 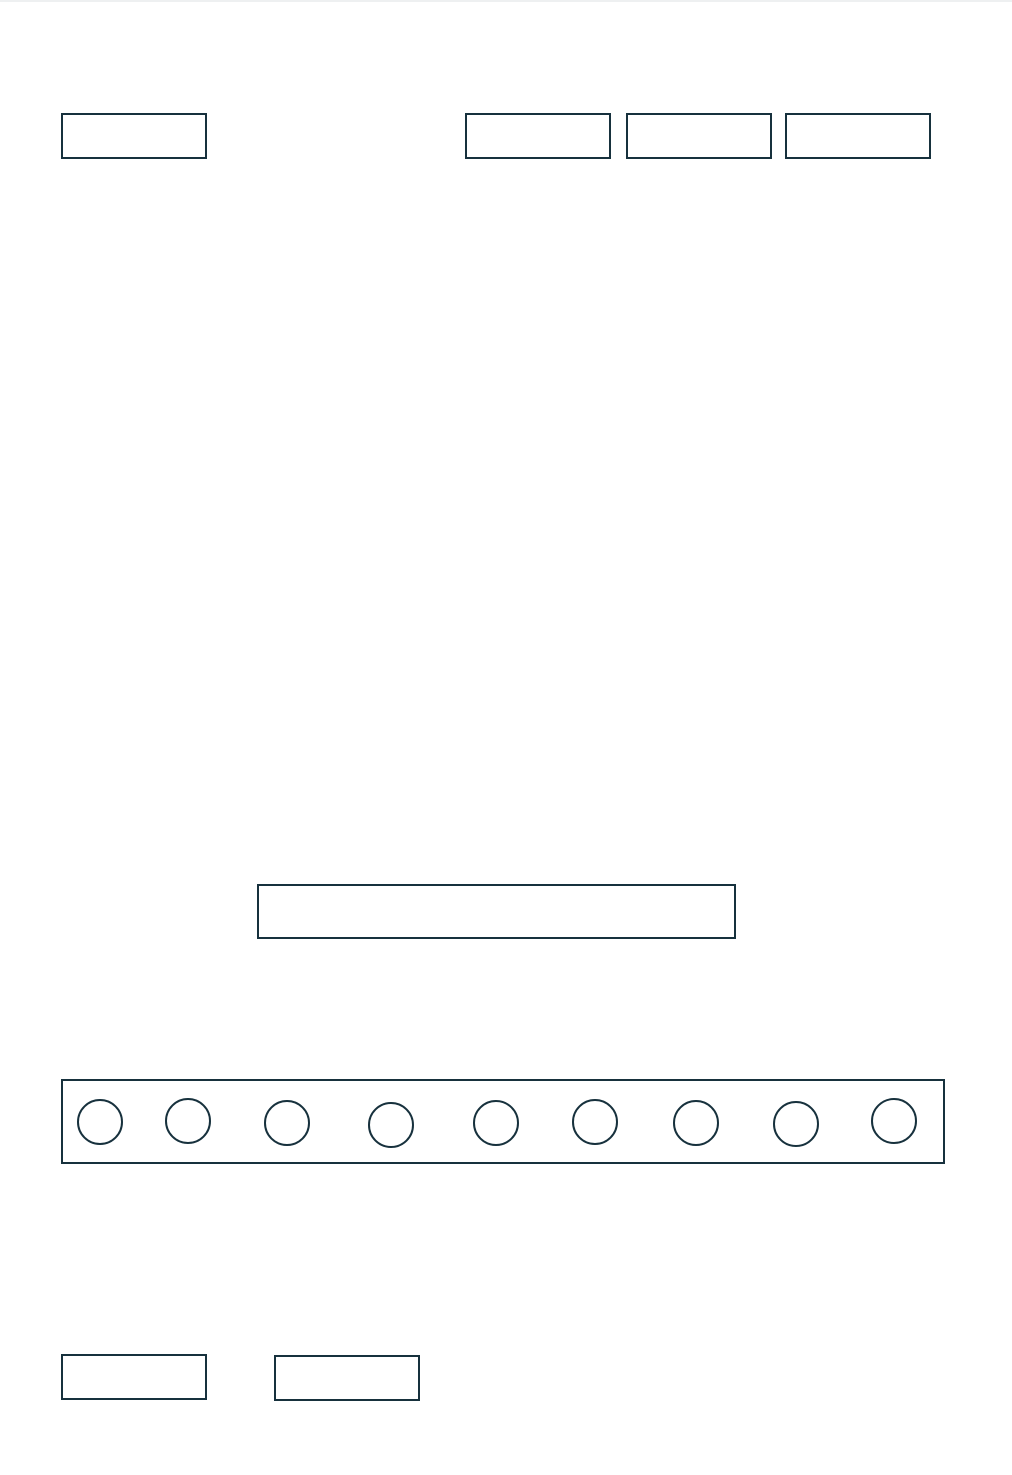 I want to click on header-left-button, so click(x=134, y=136).